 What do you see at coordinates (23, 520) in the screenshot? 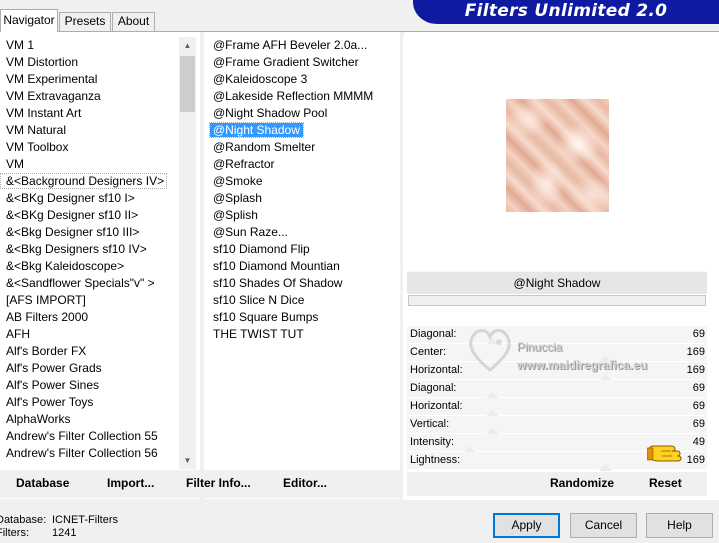
I see `database-label: Database:` at bounding box center [23, 520].